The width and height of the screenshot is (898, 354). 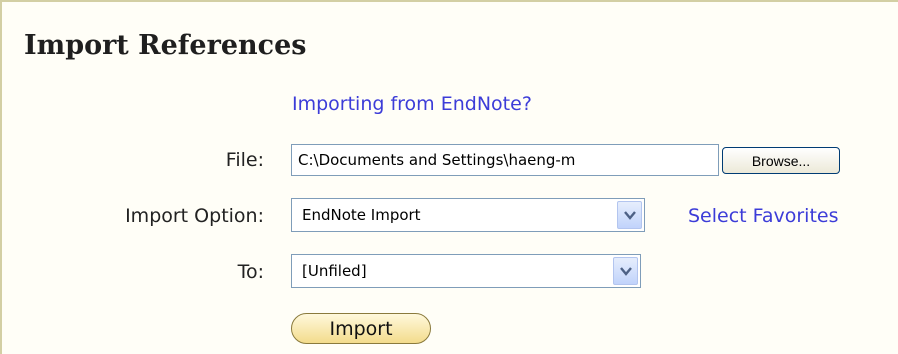 I want to click on import-option-label: Import Option:, so click(x=194, y=216).